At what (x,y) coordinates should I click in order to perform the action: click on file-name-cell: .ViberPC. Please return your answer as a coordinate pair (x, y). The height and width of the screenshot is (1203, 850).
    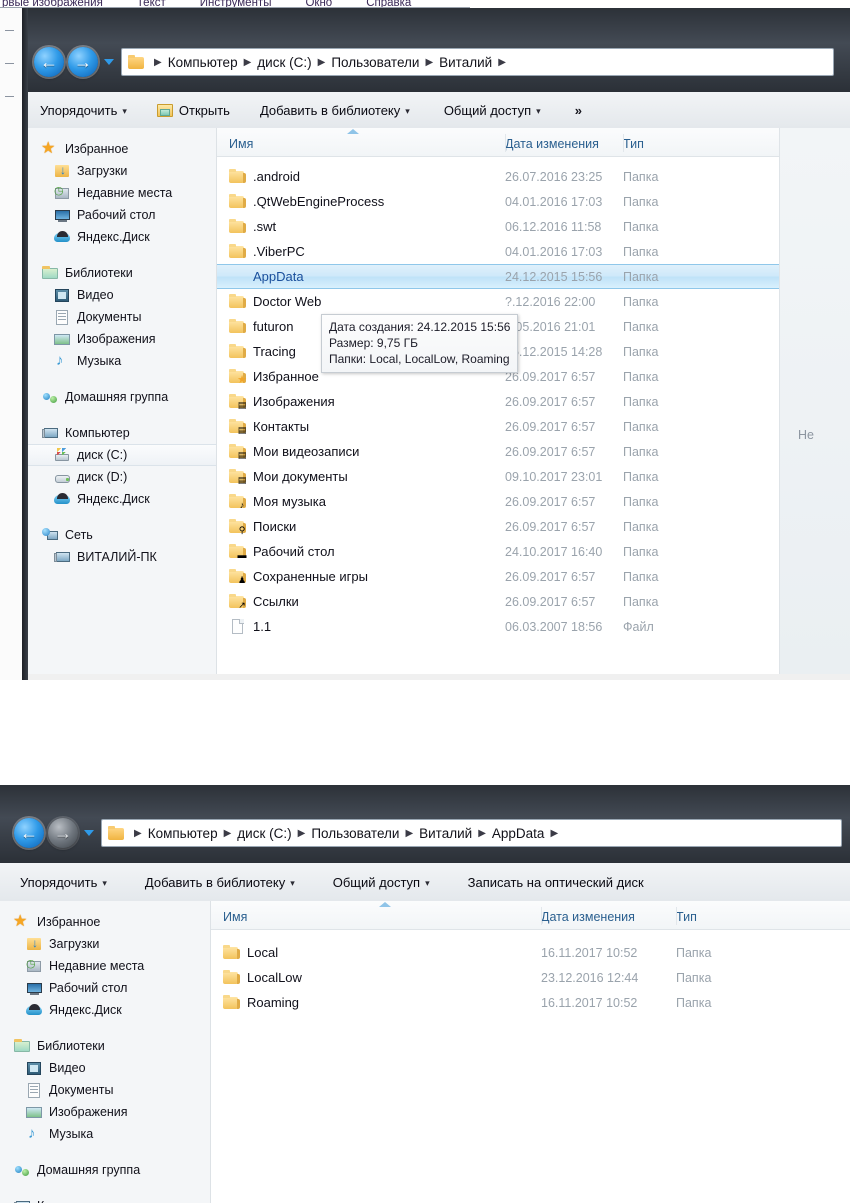
    Looking at the image, I should click on (361, 251).